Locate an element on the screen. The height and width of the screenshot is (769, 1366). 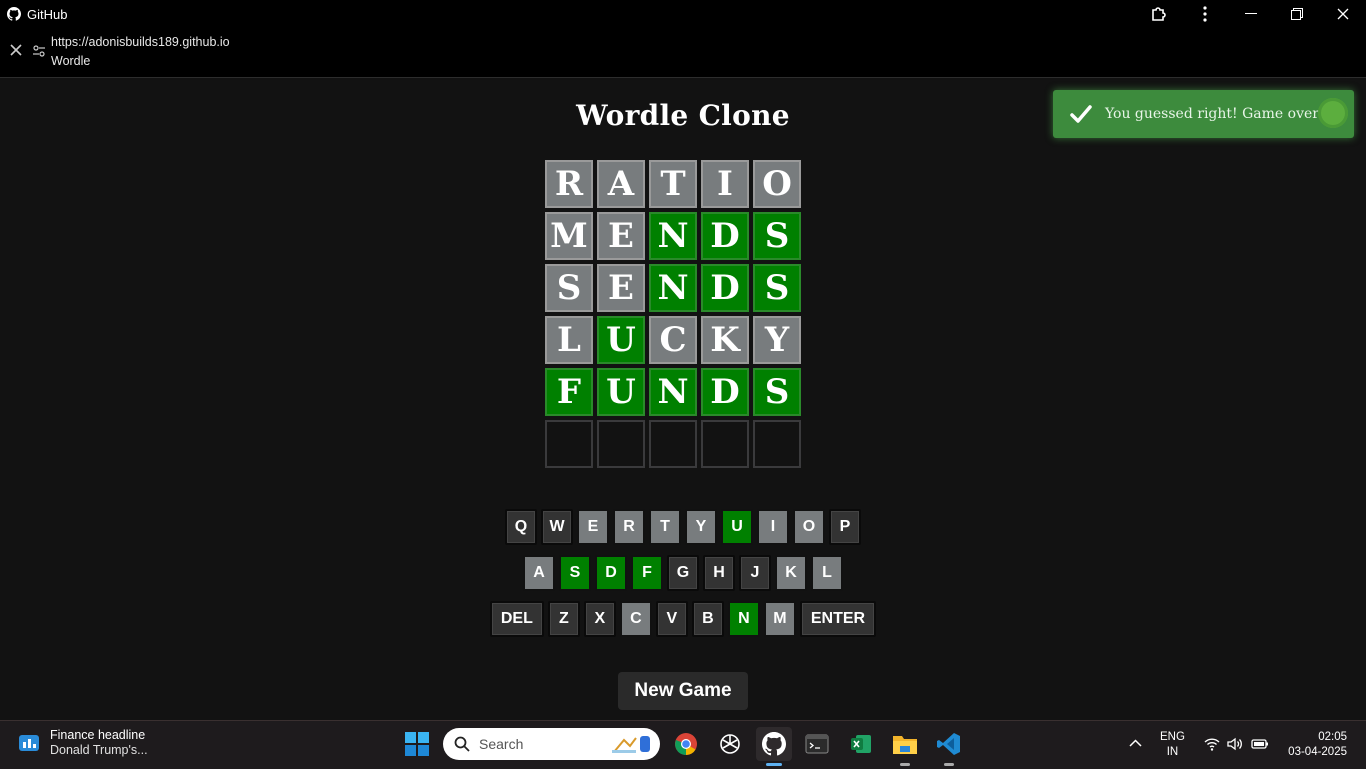
minimize-button is located at coordinates (1251, 14).